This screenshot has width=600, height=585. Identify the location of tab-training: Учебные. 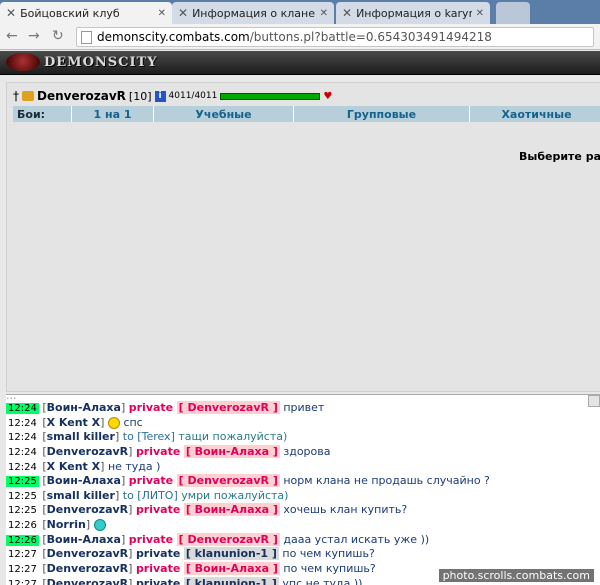
(223, 114).